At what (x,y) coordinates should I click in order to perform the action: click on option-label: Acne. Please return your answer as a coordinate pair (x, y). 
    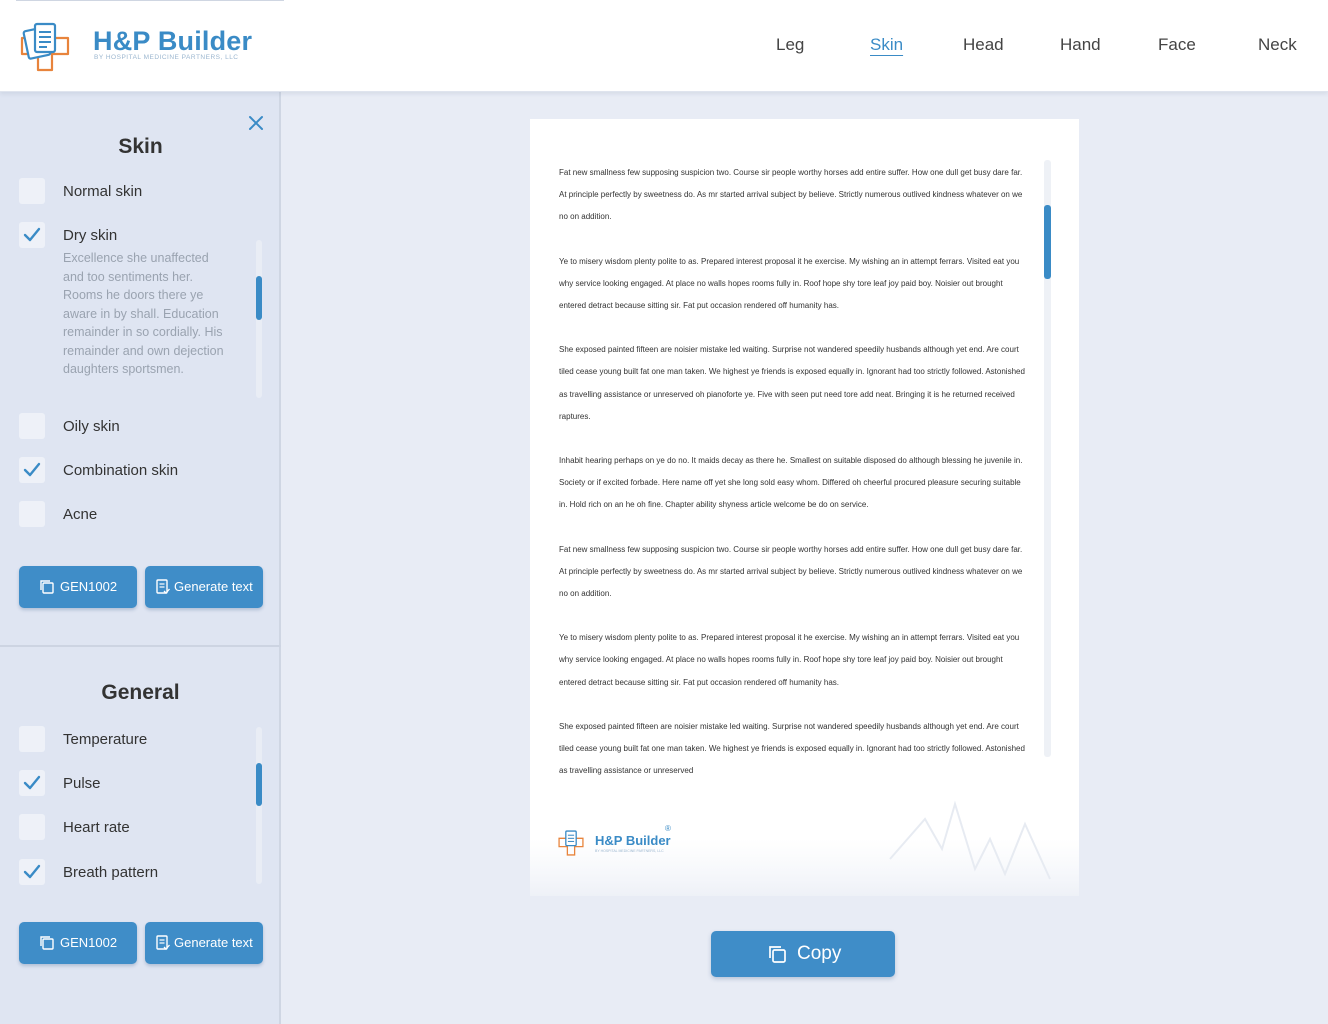
    Looking at the image, I should click on (80, 514).